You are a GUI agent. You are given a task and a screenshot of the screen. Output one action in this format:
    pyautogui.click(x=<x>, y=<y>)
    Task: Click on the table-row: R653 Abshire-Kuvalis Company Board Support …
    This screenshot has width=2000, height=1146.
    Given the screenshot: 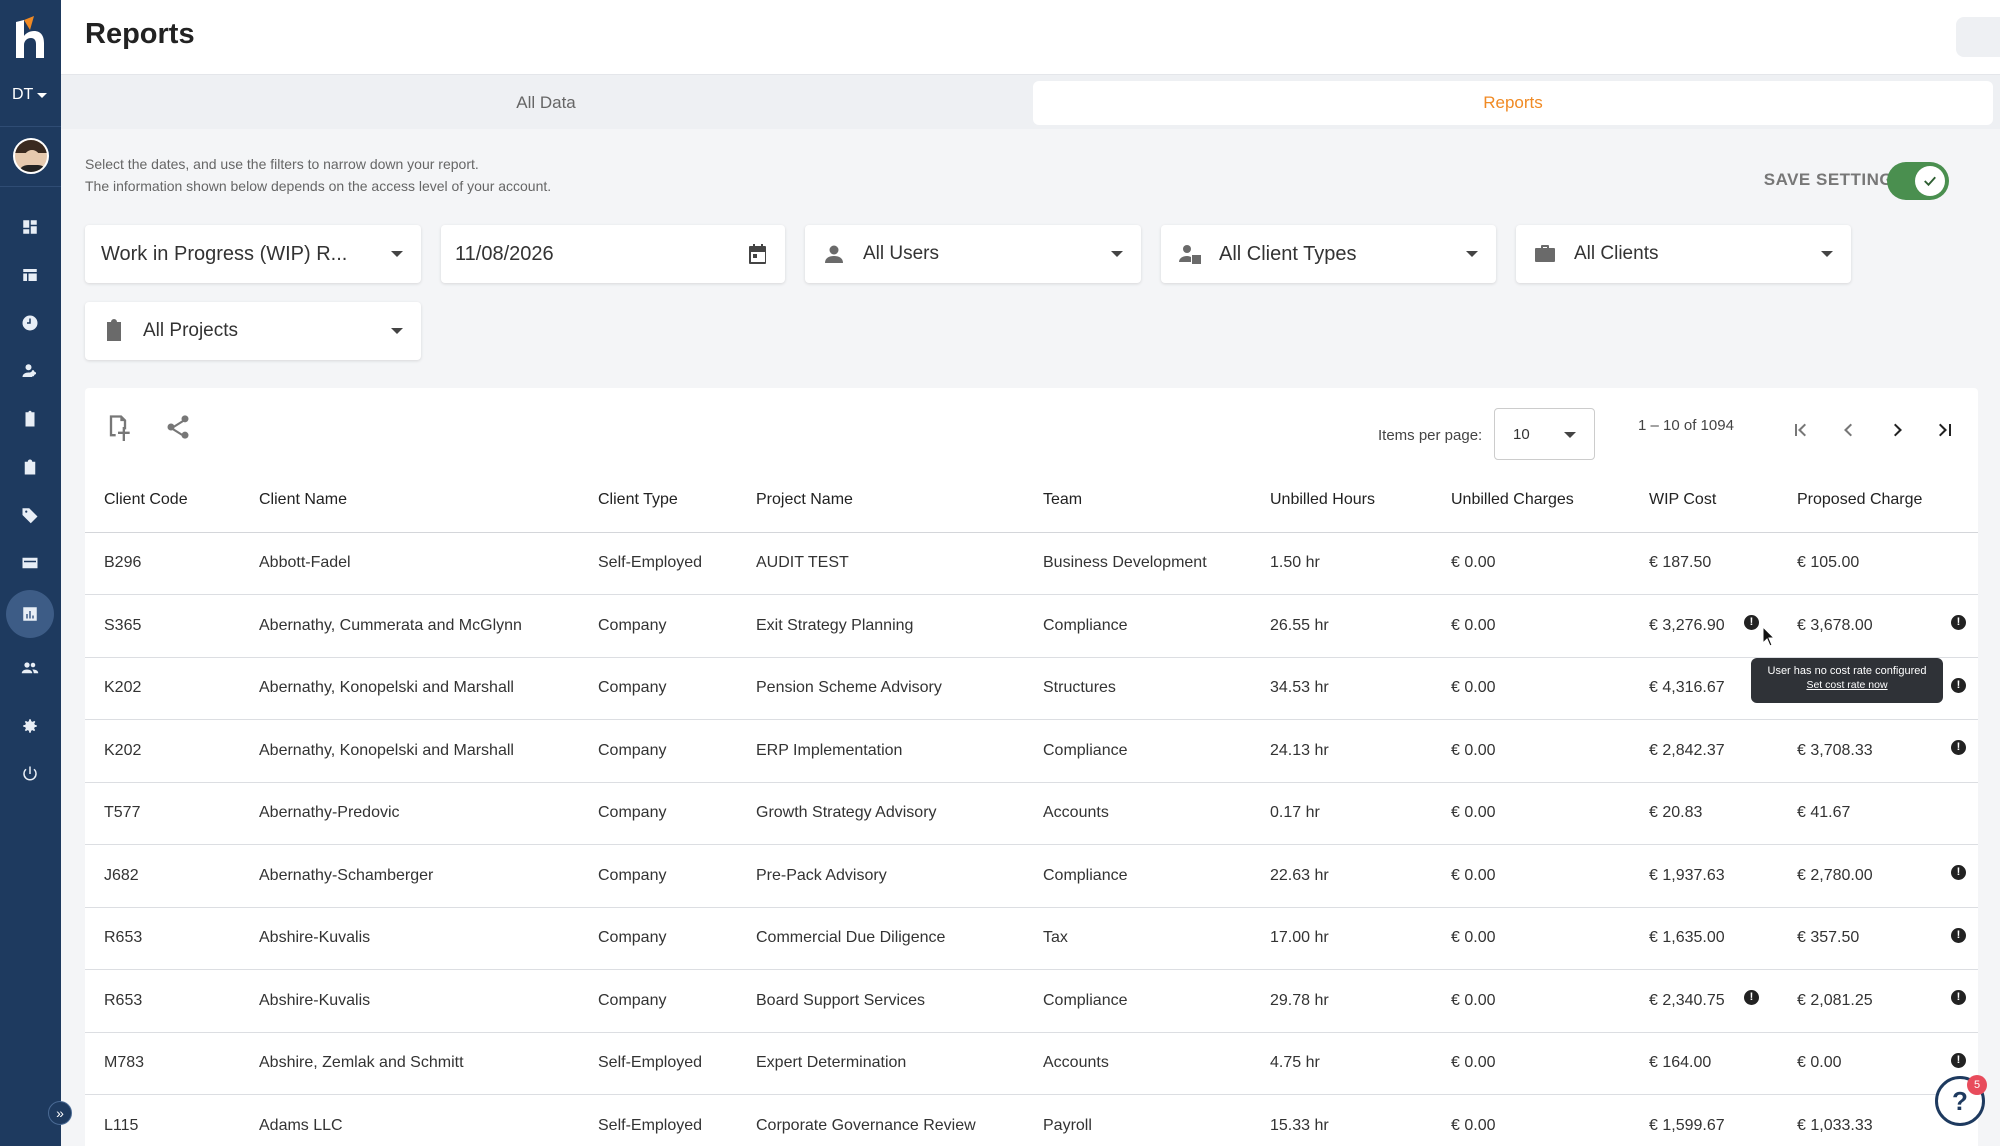 What is the action you would take?
    pyautogui.click(x=1031, y=1001)
    